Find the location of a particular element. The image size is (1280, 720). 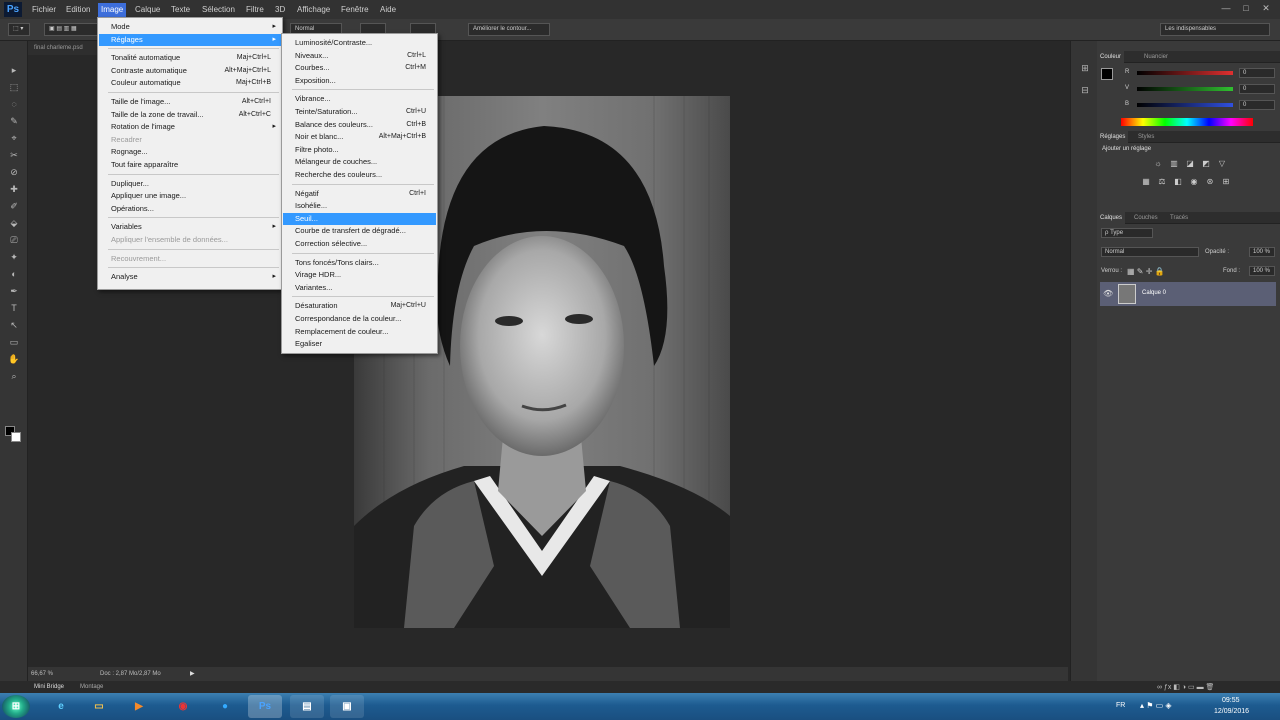

tab-couches: Couches is located at coordinates (1146, 218).